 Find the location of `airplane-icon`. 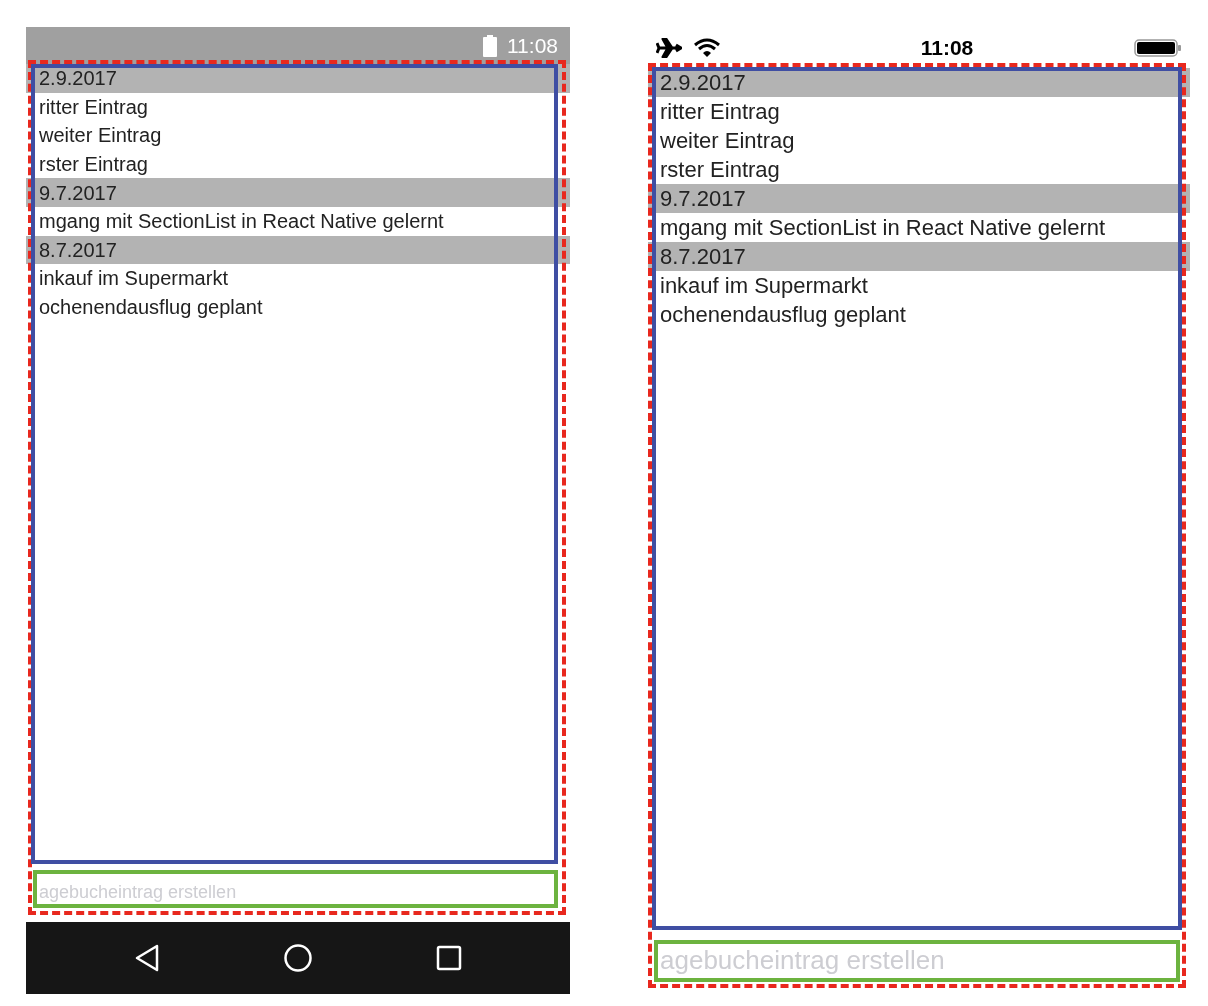

airplane-icon is located at coordinates (669, 47).